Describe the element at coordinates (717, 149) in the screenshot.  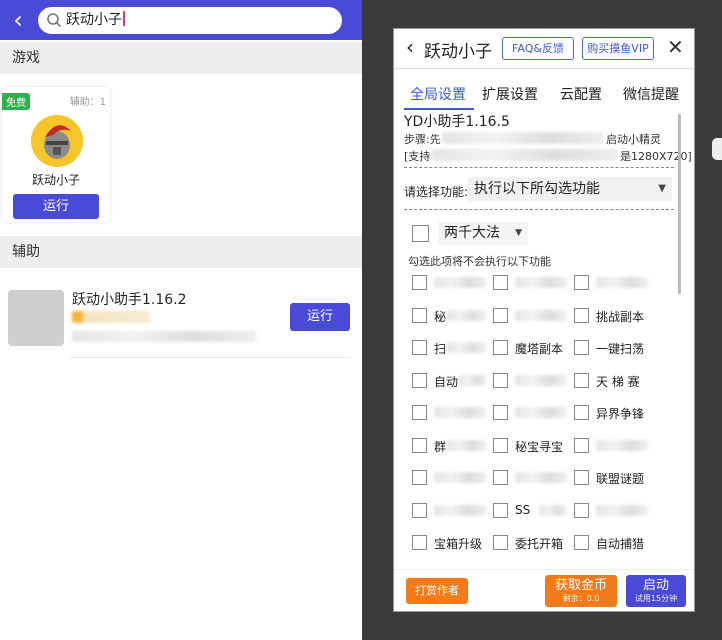
I see `floating-handle-icon` at that location.